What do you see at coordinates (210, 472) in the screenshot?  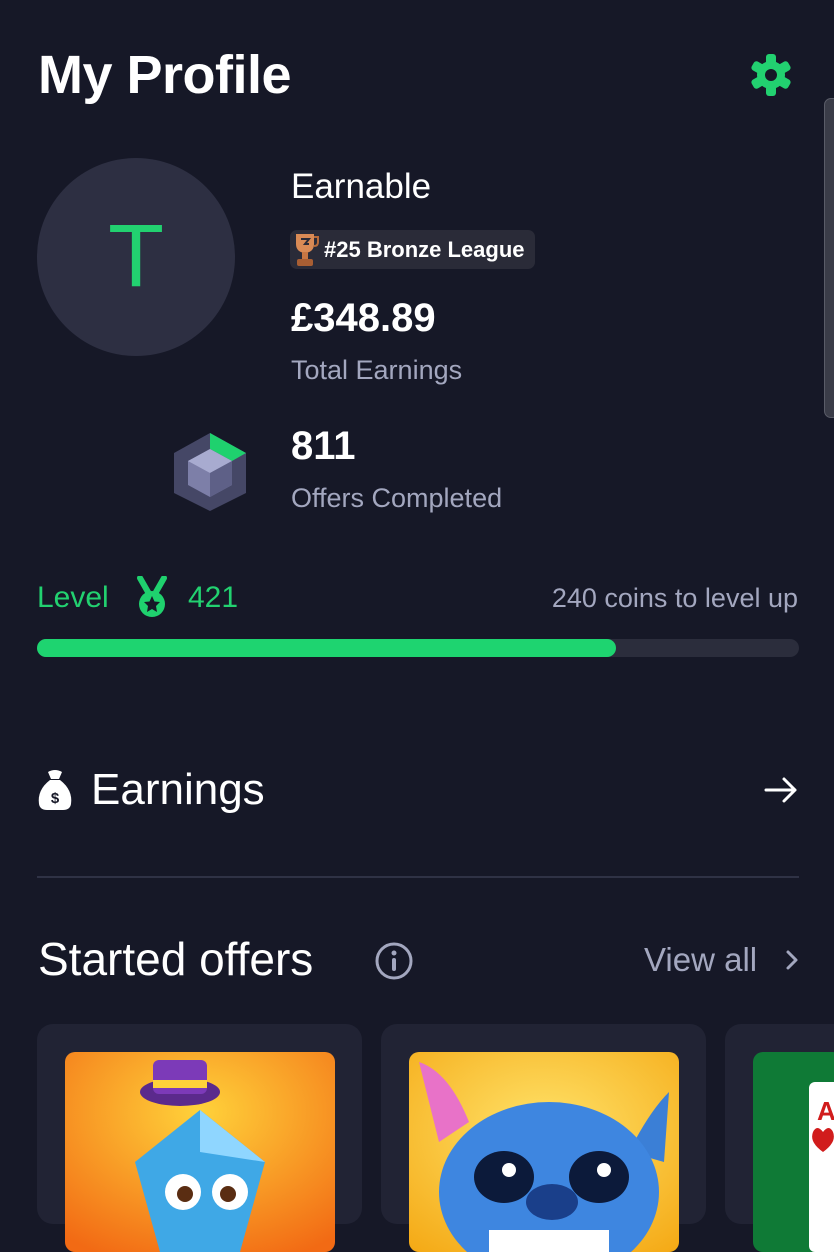 I see `cube-icon` at bounding box center [210, 472].